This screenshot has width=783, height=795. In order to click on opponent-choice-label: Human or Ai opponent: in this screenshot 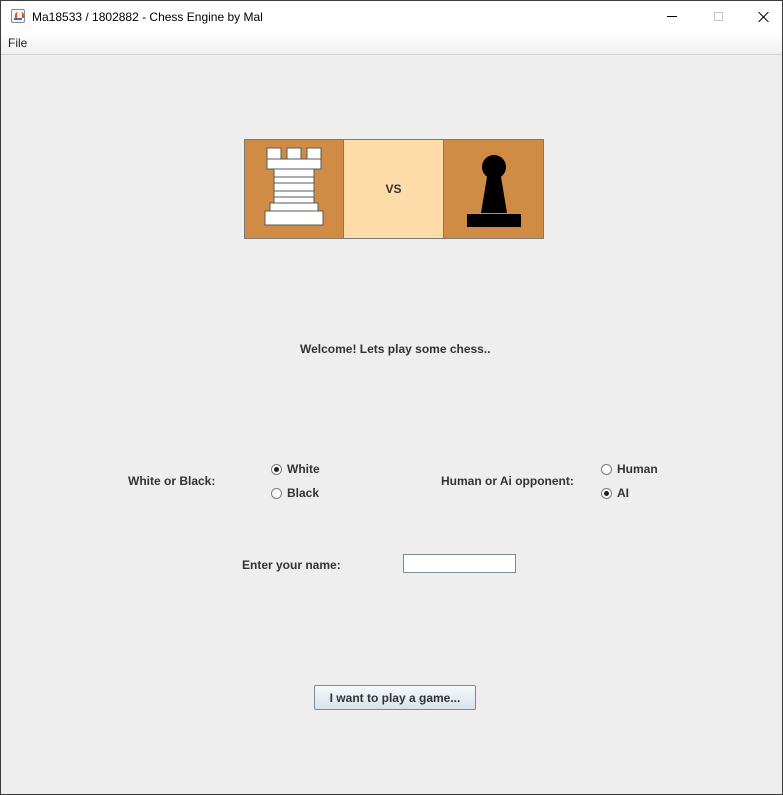, I will do `click(507, 481)`.